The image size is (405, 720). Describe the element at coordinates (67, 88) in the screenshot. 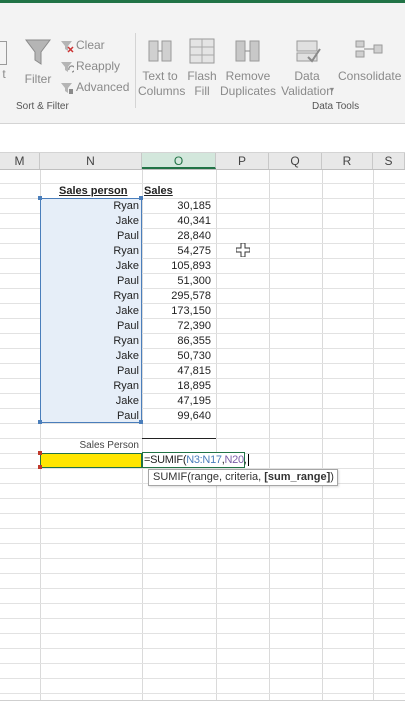

I see `advanced-filter-icon` at that location.